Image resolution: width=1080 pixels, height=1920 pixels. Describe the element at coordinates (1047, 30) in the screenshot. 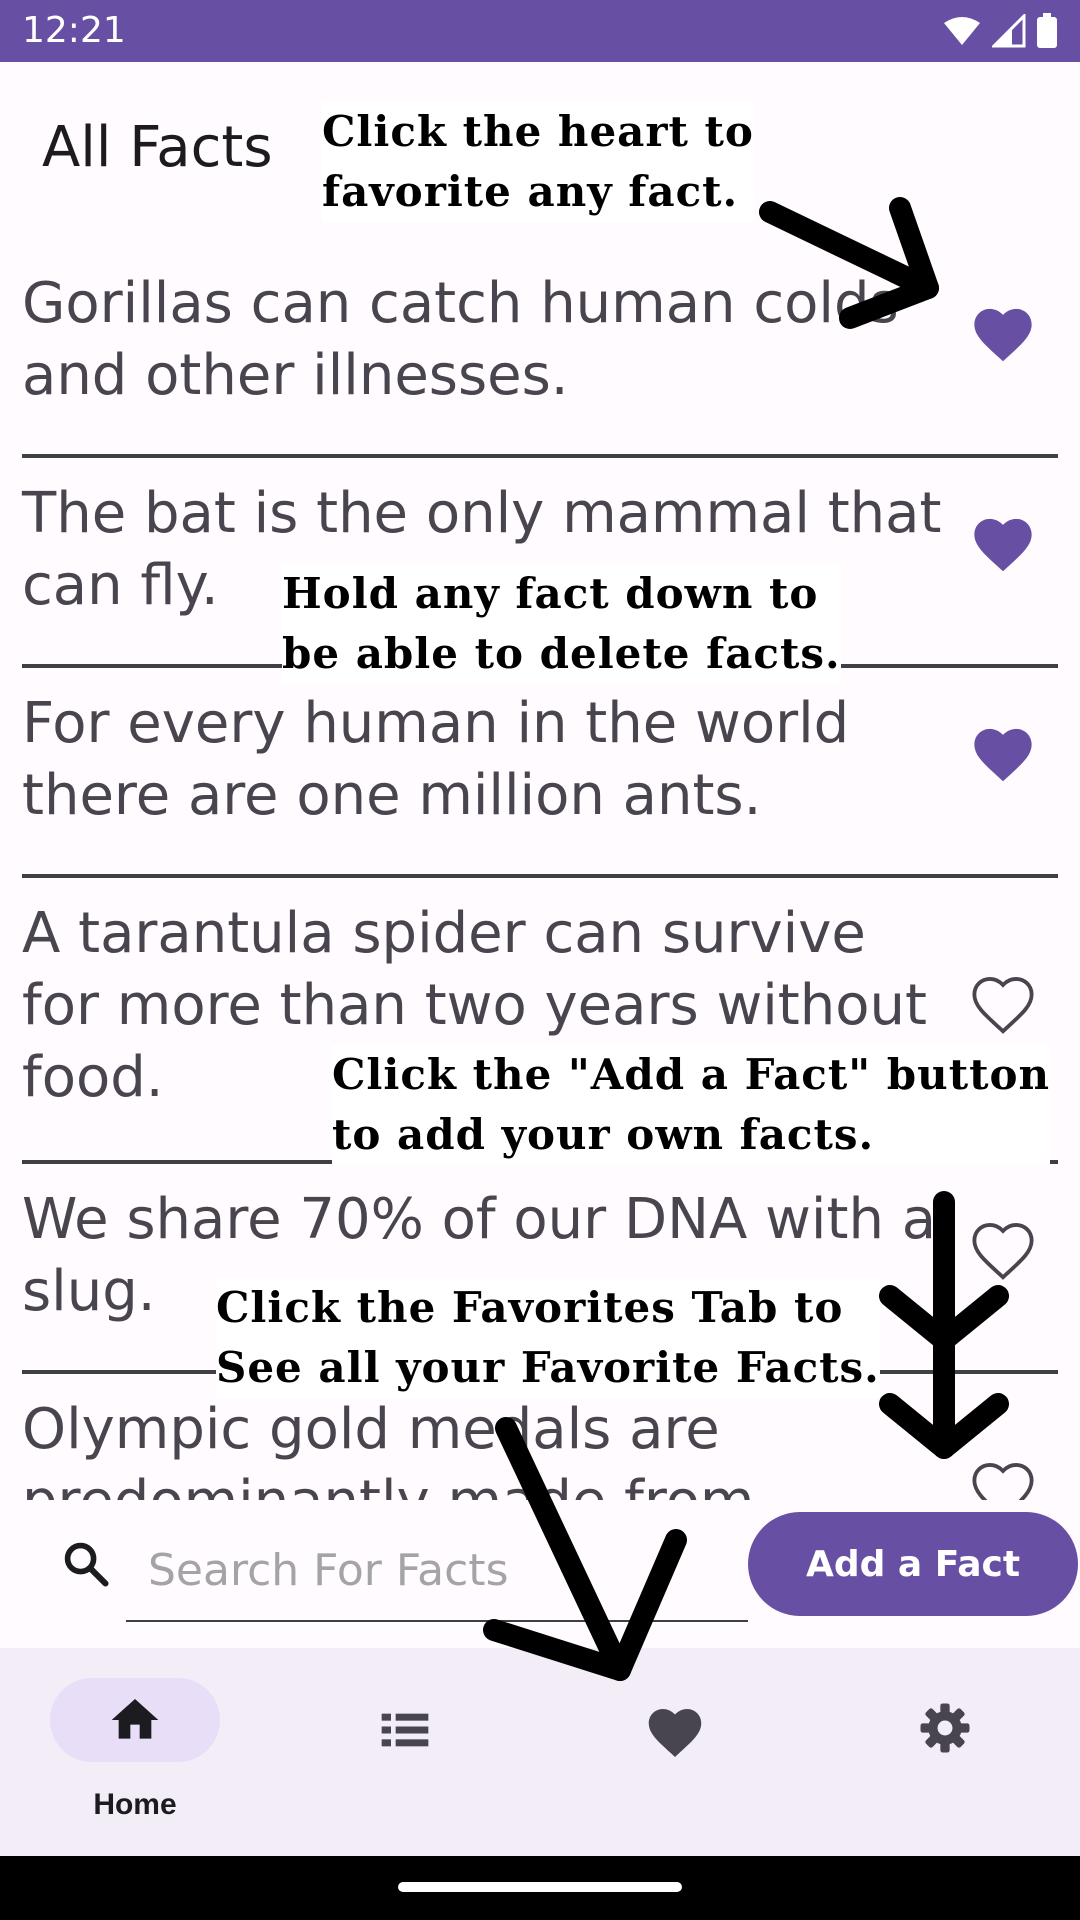

I see `battery-icon` at that location.